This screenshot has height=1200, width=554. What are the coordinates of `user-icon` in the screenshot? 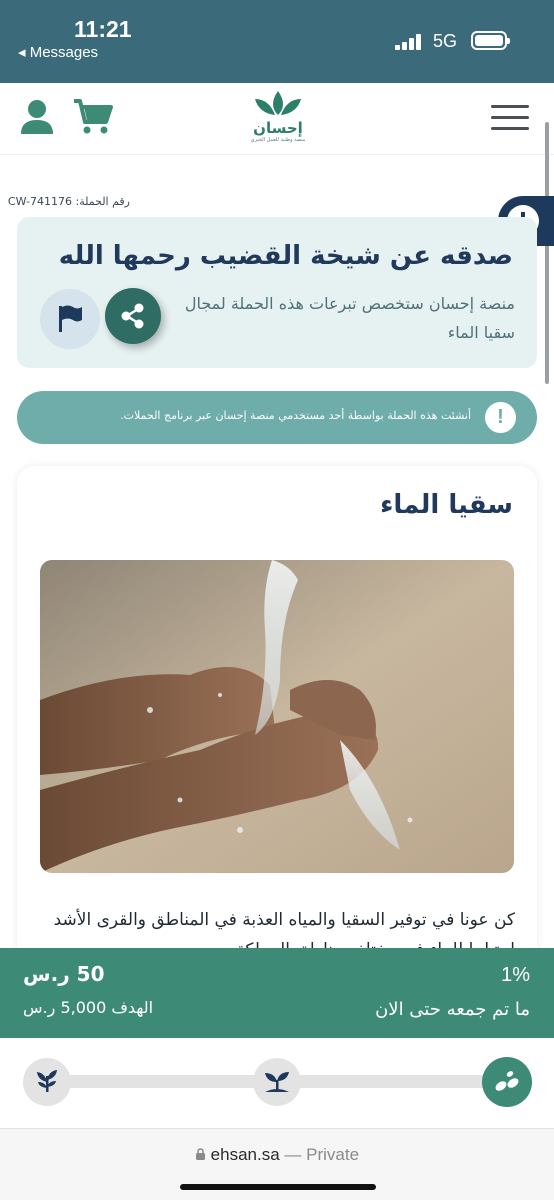 It's located at (37, 117).